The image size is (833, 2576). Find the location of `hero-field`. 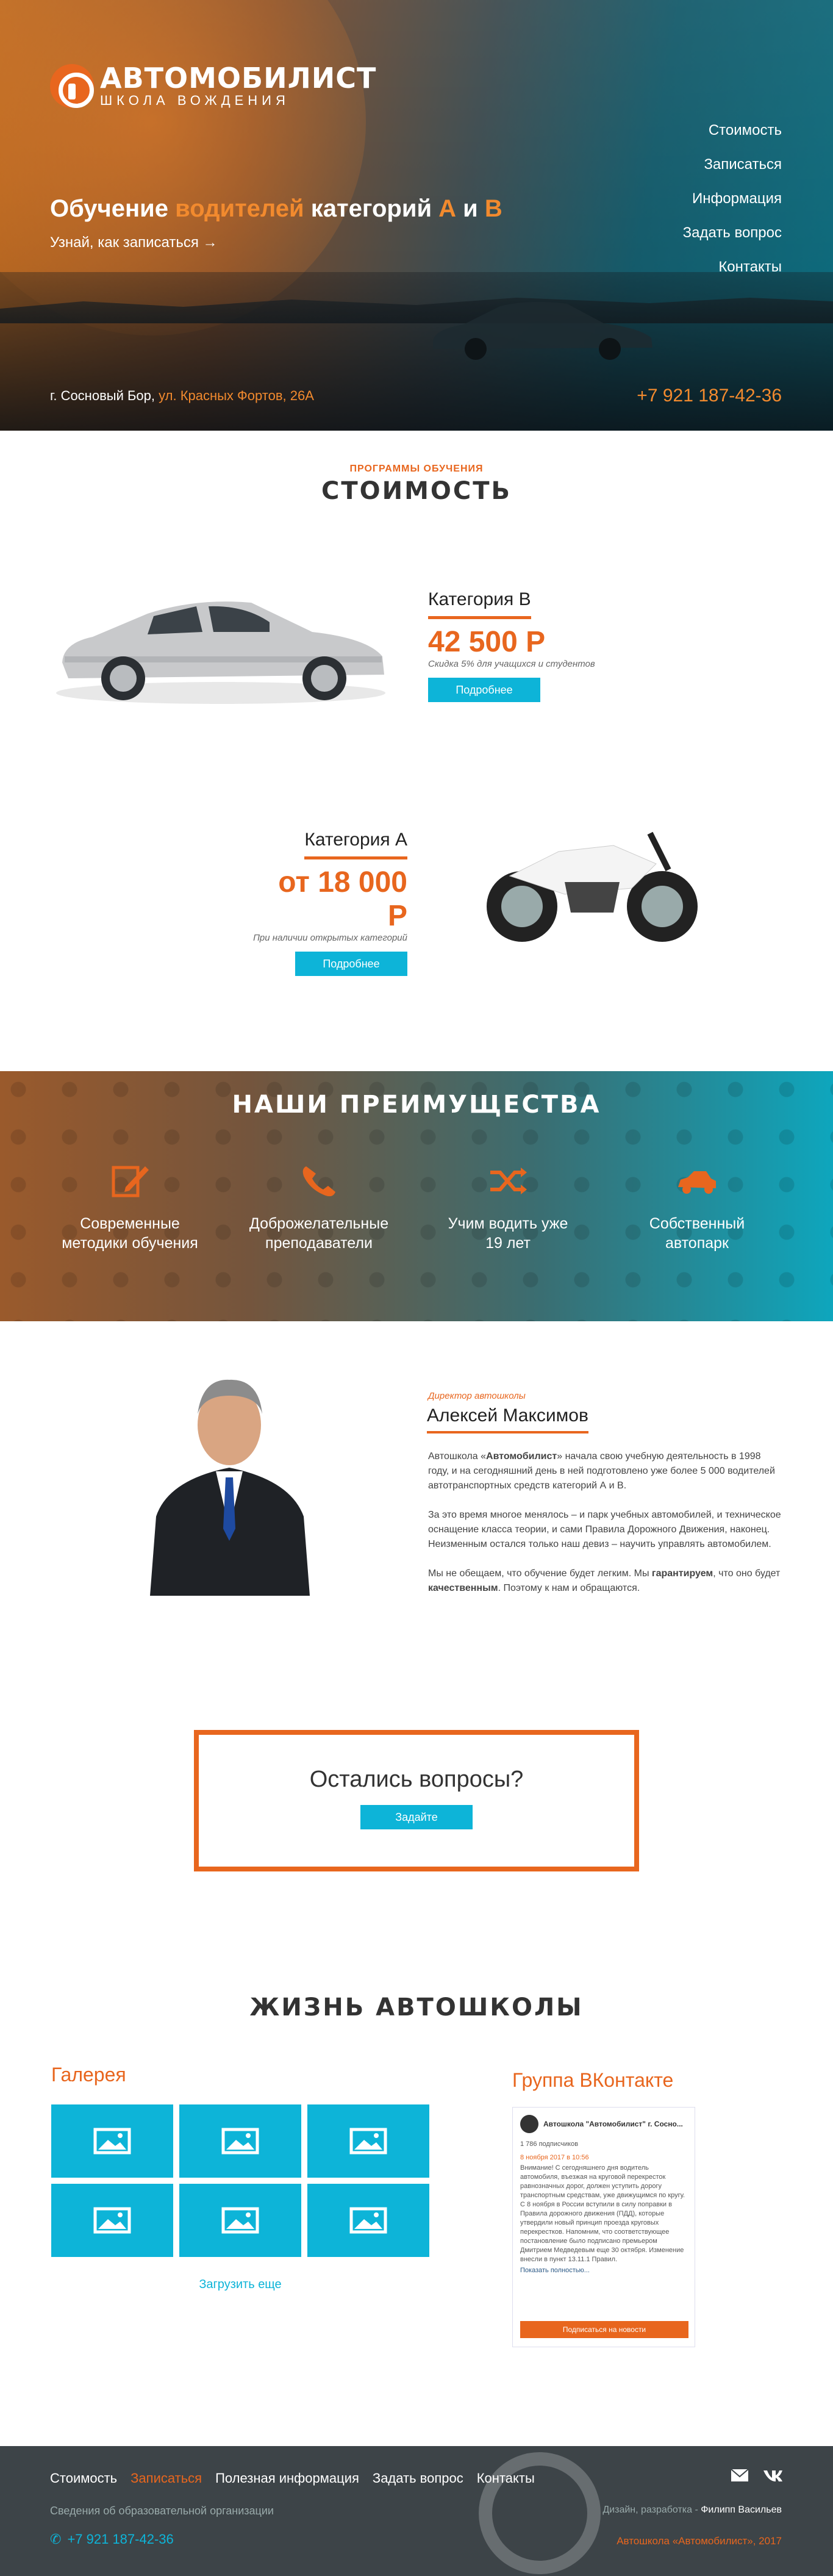

hero-field is located at coordinates (416, 352).